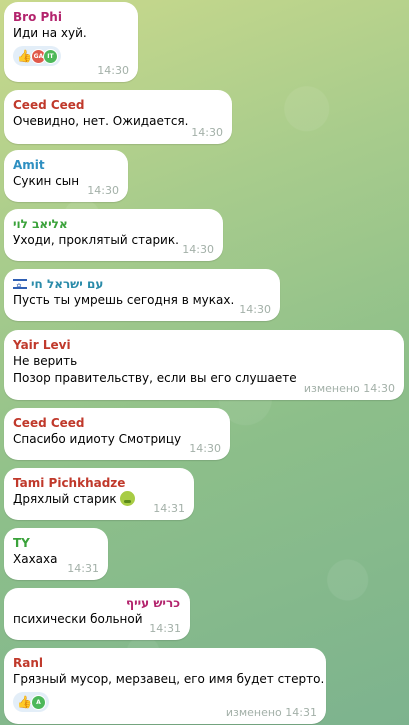 Image resolution: width=409 pixels, height=725 pixels. What do you see at coordinates (127, 498) in the screenshot?
I see `sick-face-icon` at bounding box center [127, 498].